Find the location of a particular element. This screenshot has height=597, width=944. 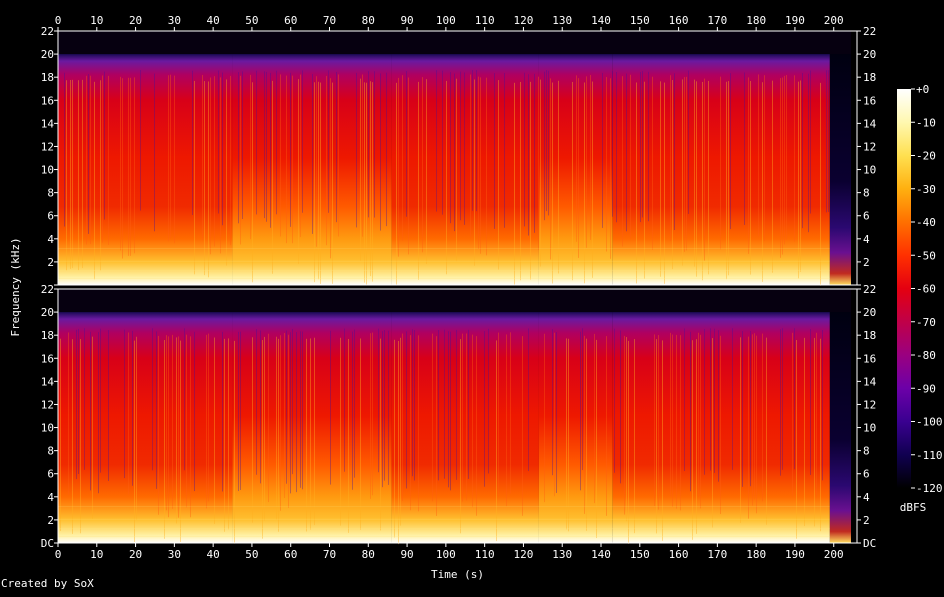

colorbar-tick-label: -50 is located at coordinates (926, 255).